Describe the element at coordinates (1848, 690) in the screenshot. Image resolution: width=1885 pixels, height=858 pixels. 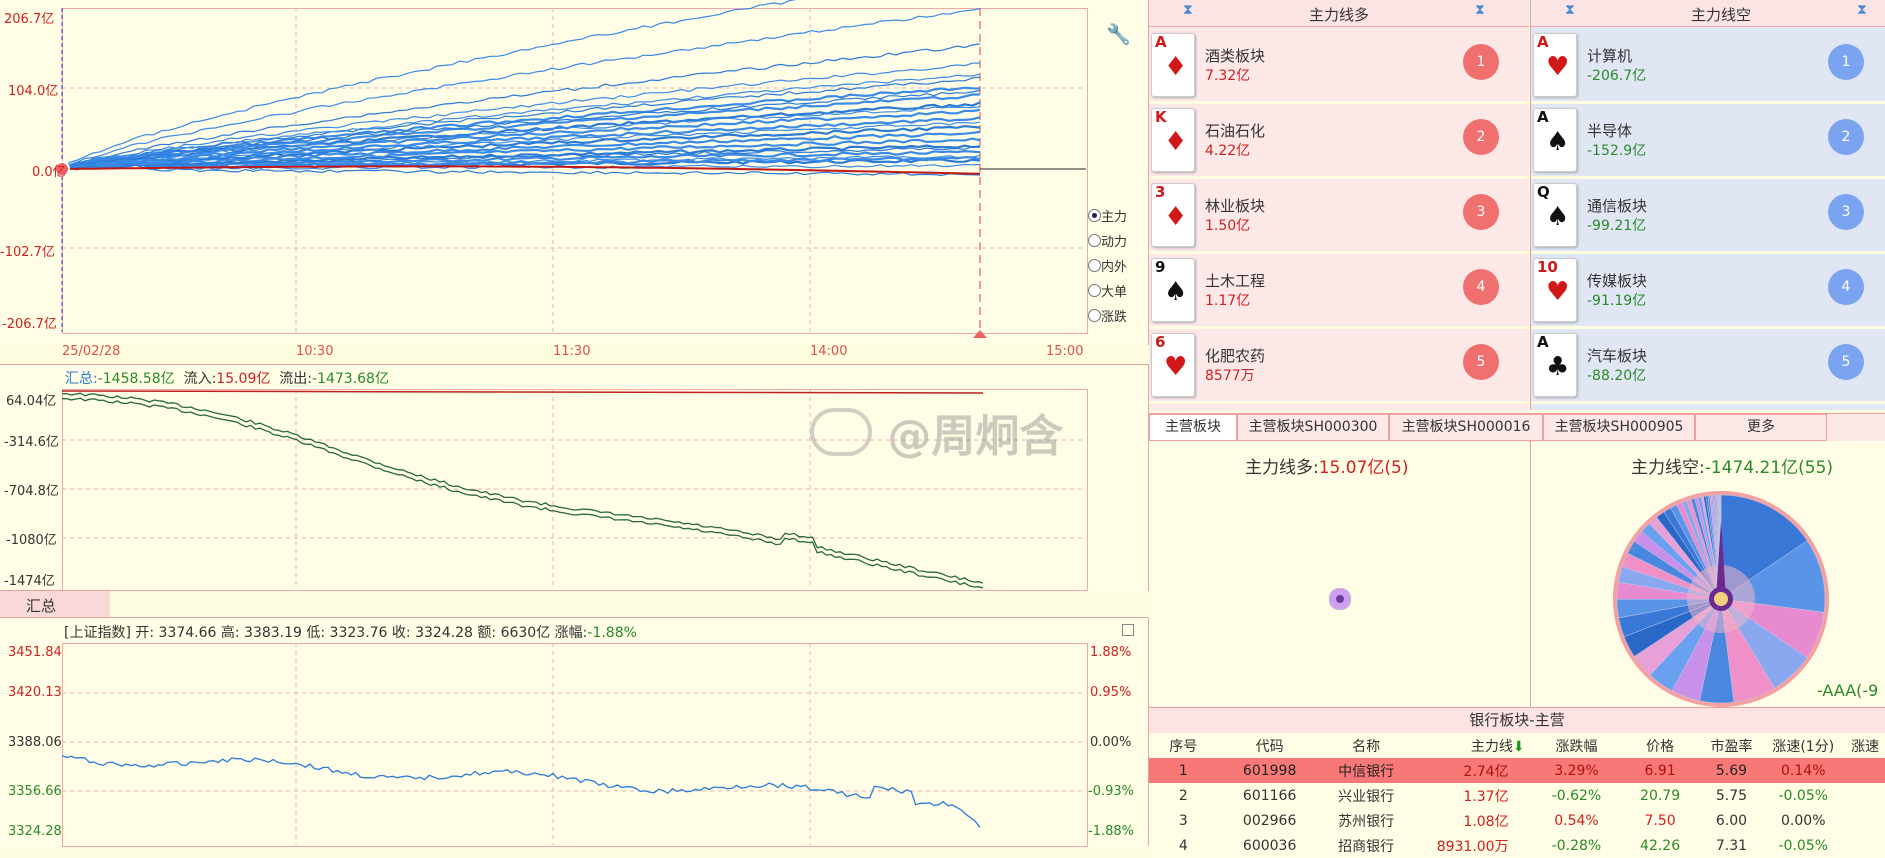
I see `pie-footer-label: -AAA(-9` at that location.